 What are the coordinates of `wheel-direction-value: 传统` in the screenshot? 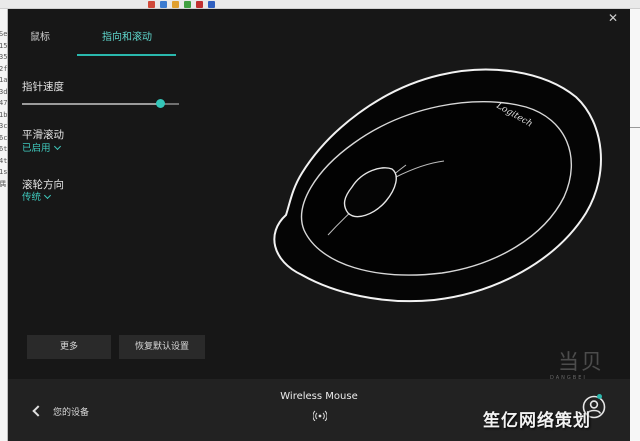 It's located at (32, 197).